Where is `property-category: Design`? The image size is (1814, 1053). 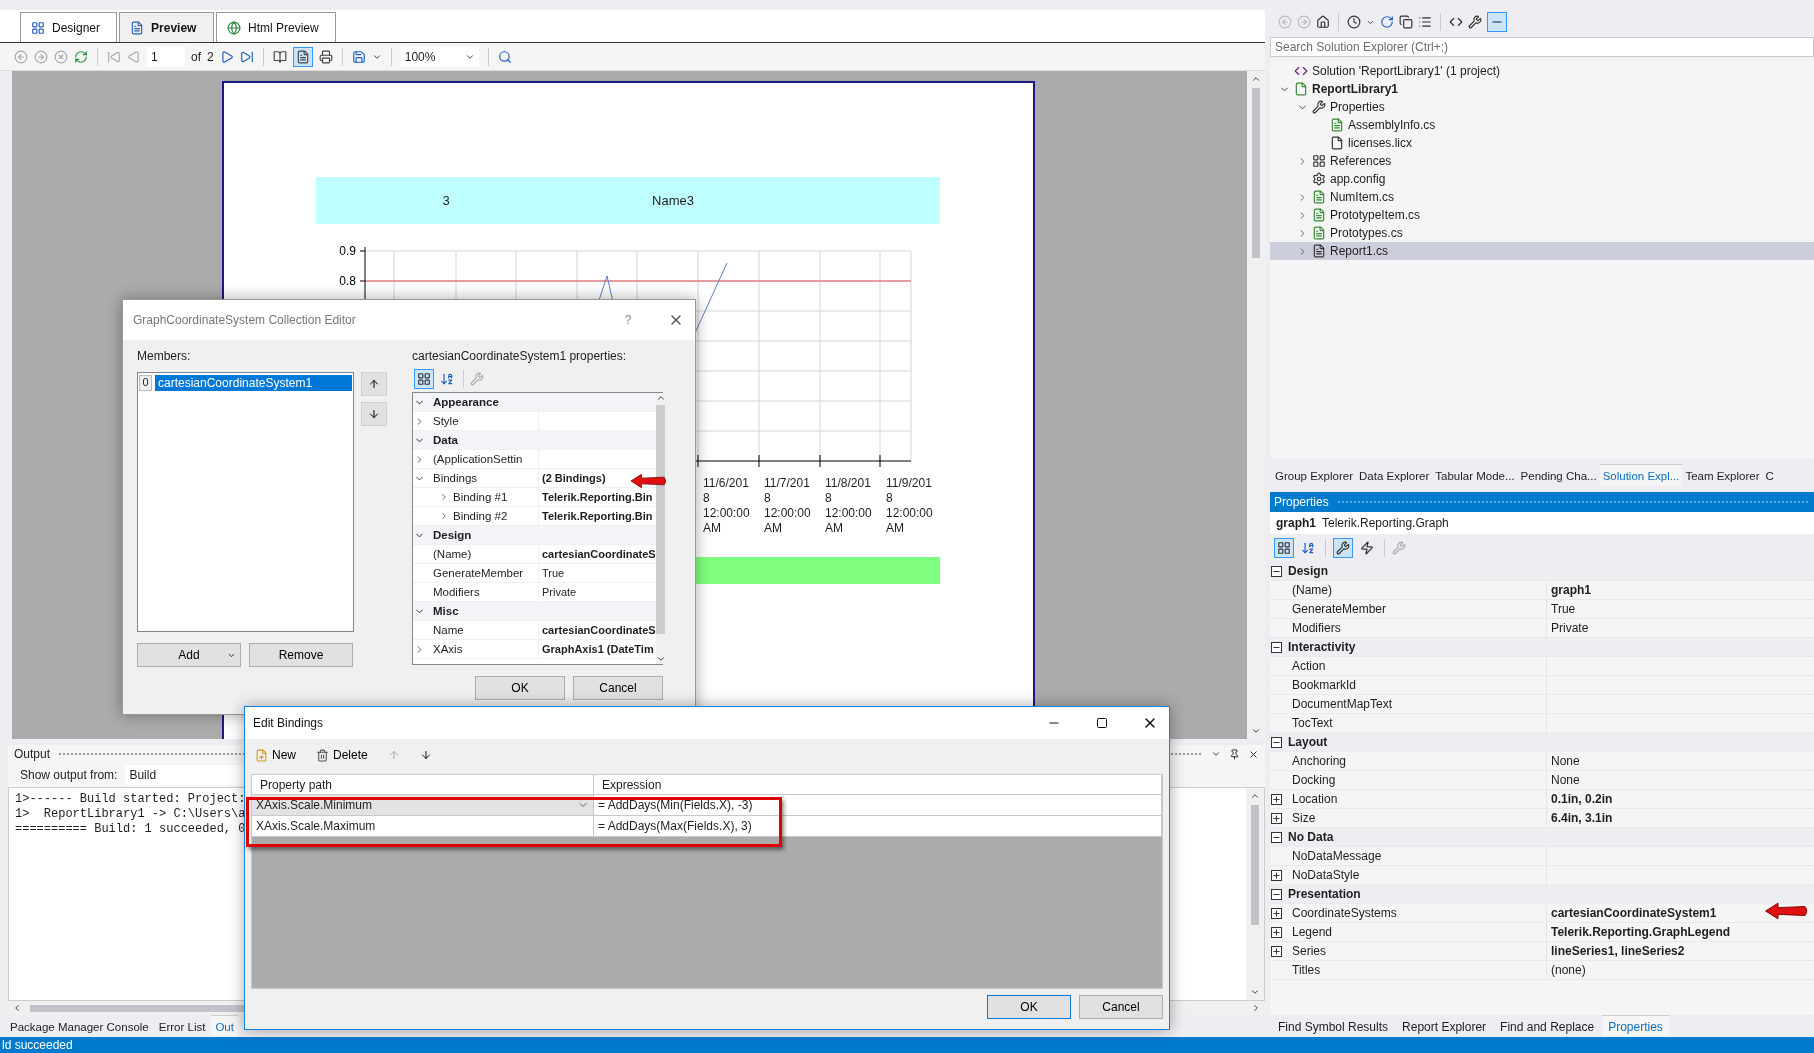 property-category: Design is located at coordinates (1542, 571).